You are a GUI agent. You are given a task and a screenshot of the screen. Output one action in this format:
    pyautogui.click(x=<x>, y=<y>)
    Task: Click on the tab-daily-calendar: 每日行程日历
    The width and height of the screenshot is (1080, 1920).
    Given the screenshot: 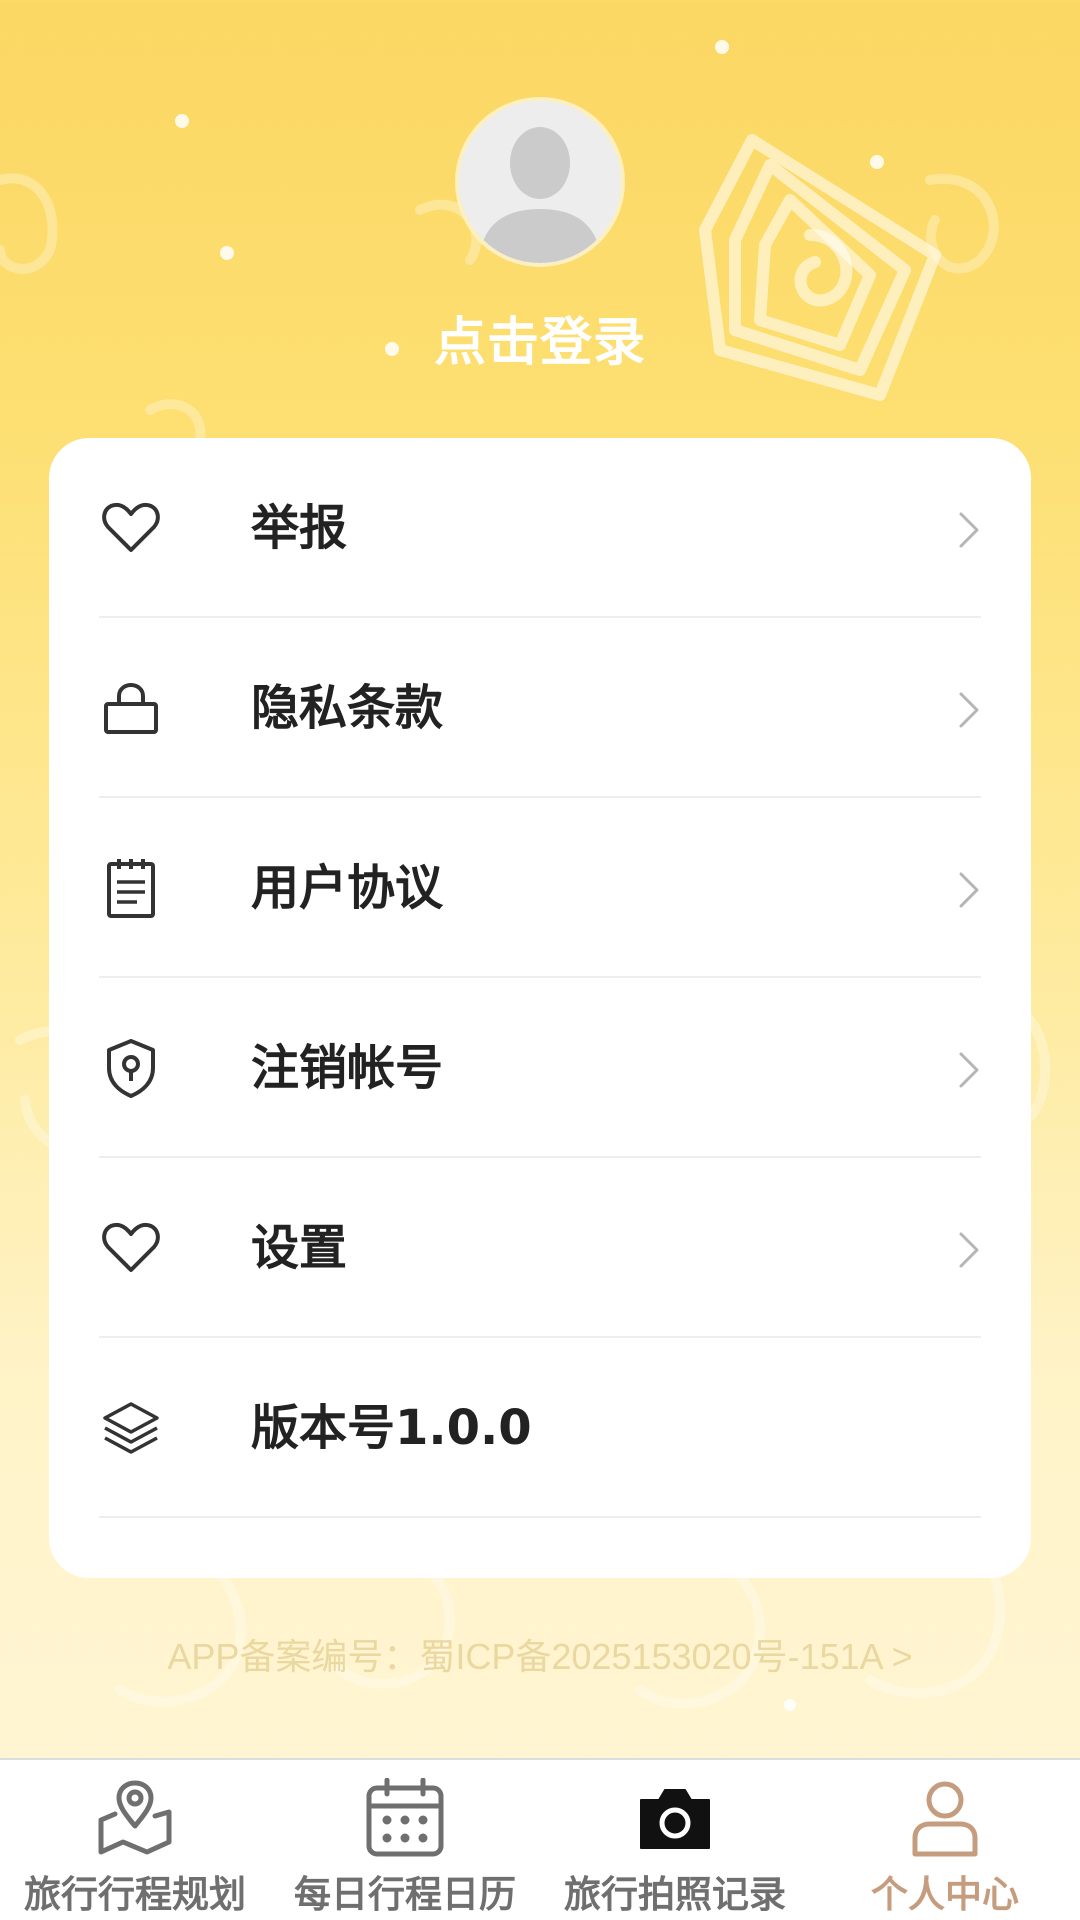 What is the action you would take?
    pyautogui.click(x=405, y=1840)
    